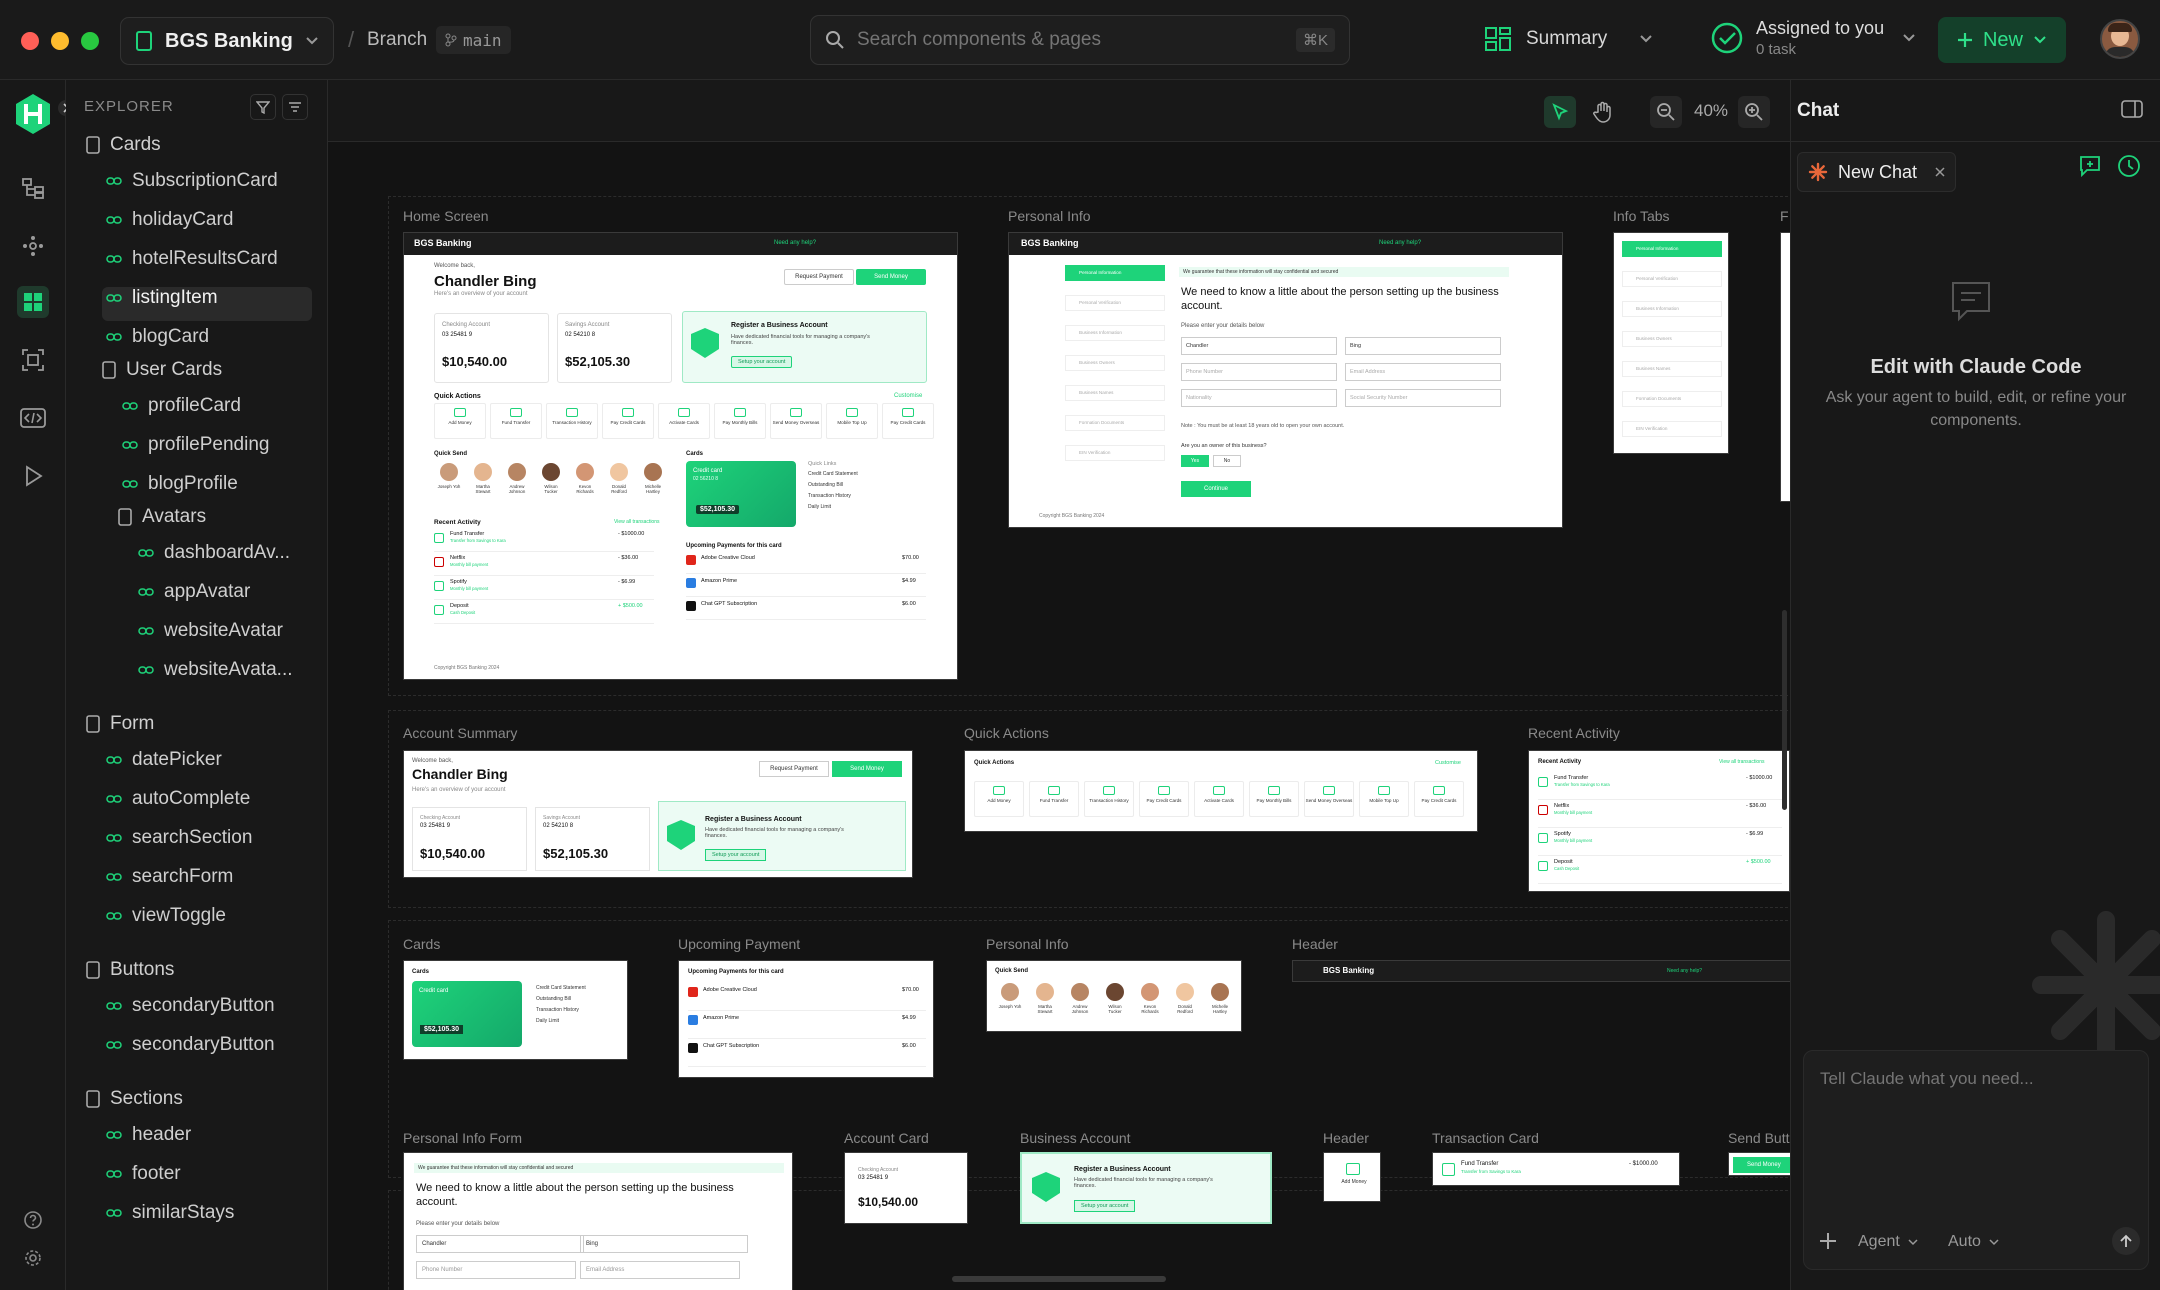  I want to click on user-avatar, so click(2120, 39).